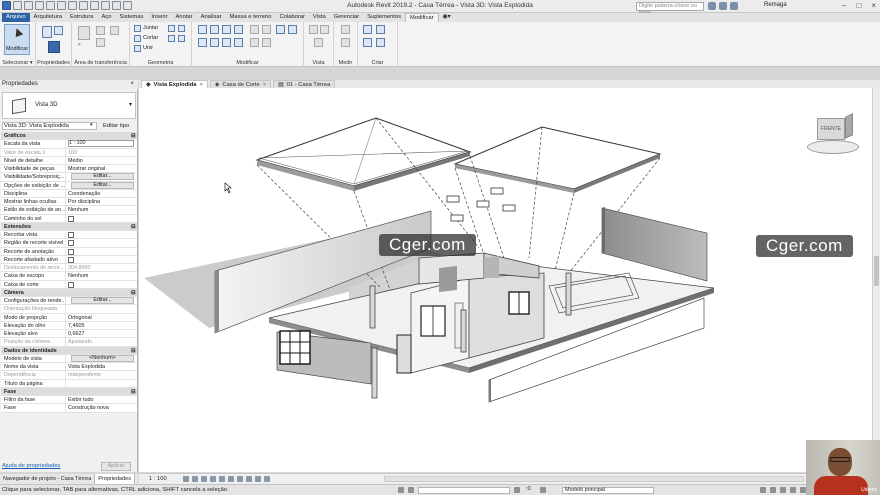  What do you see at coordinates (380, 29) in the screenshot?
I see `create-parts-icon` at bounding box center [380, 29].